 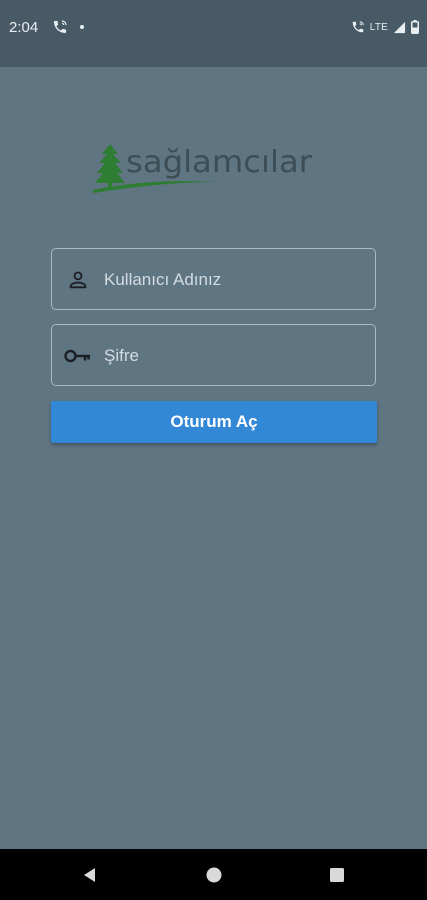 What do you see at coordinates (234, 356) in the screenshot?
I see `password-input` at bounding box center [234, 356].